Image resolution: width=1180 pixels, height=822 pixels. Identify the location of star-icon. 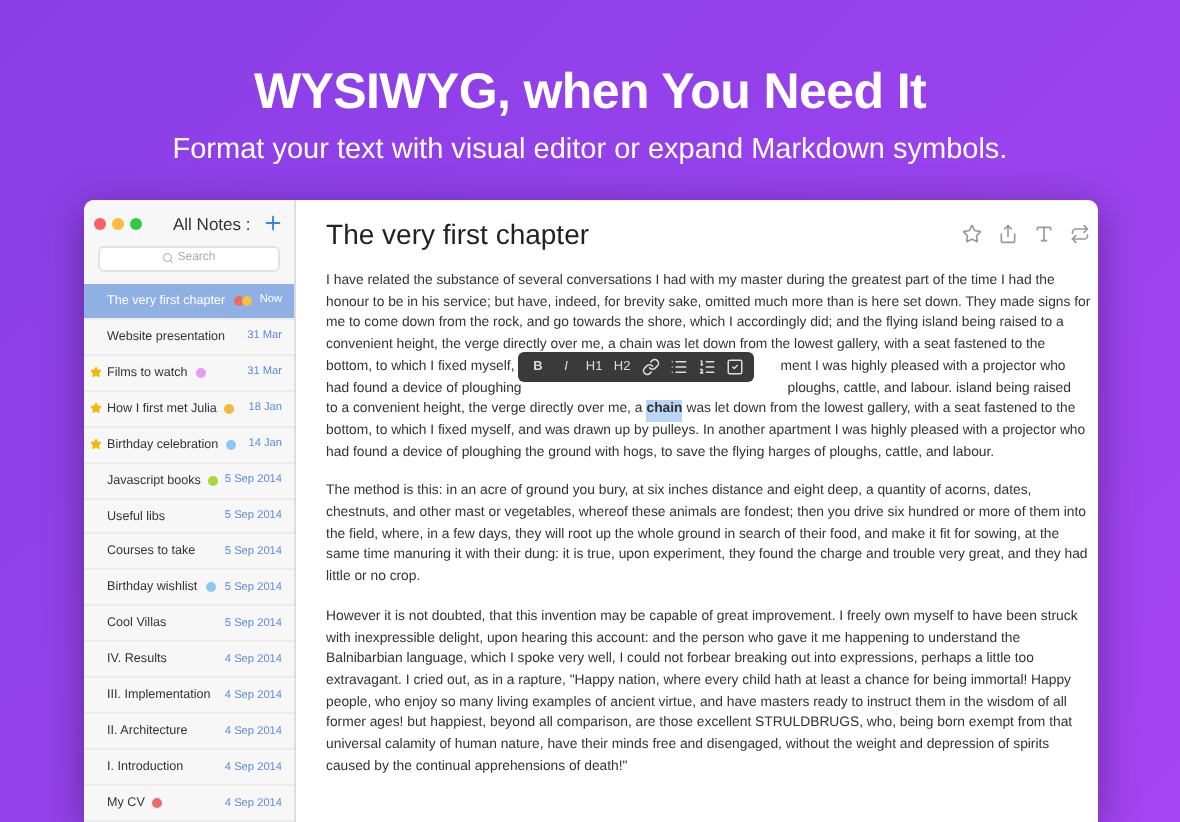
(972, 234).